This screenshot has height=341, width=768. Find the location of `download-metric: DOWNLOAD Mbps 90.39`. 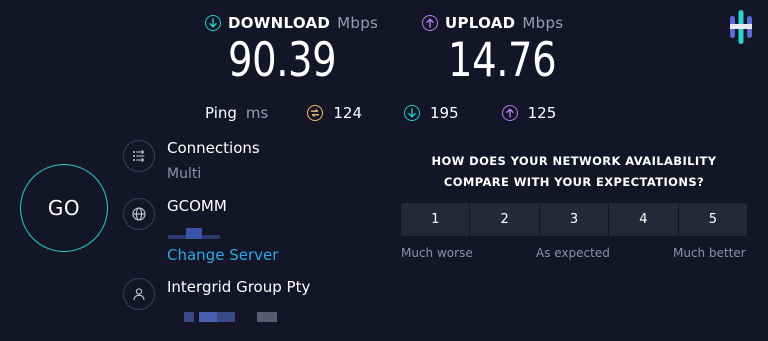

download-metric: DOWNLOAD Mbps 90.39 is located at coordinates (291, 49).